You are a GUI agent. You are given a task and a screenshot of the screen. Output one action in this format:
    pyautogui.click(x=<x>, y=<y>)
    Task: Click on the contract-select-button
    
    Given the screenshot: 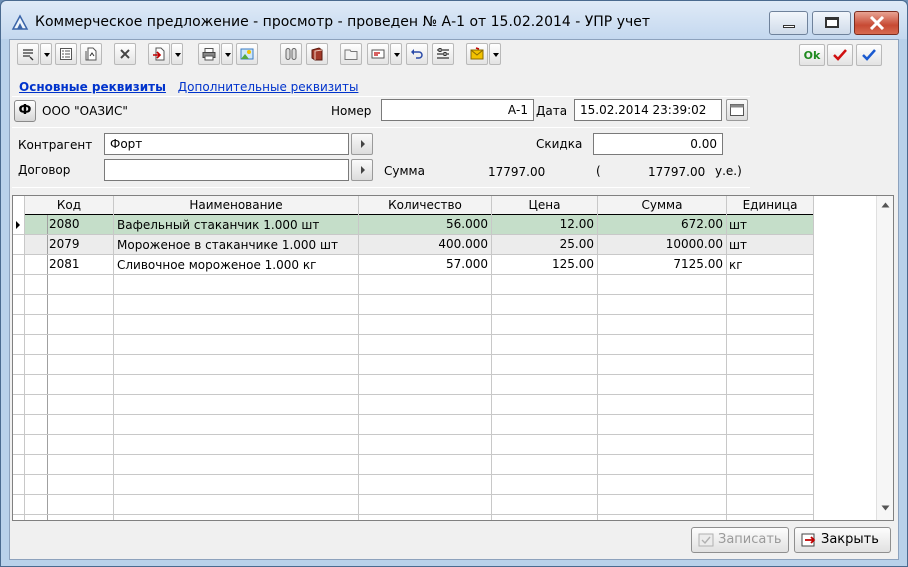 What is the action you would take?
    pyautogui.click(x=362, y=170)
    